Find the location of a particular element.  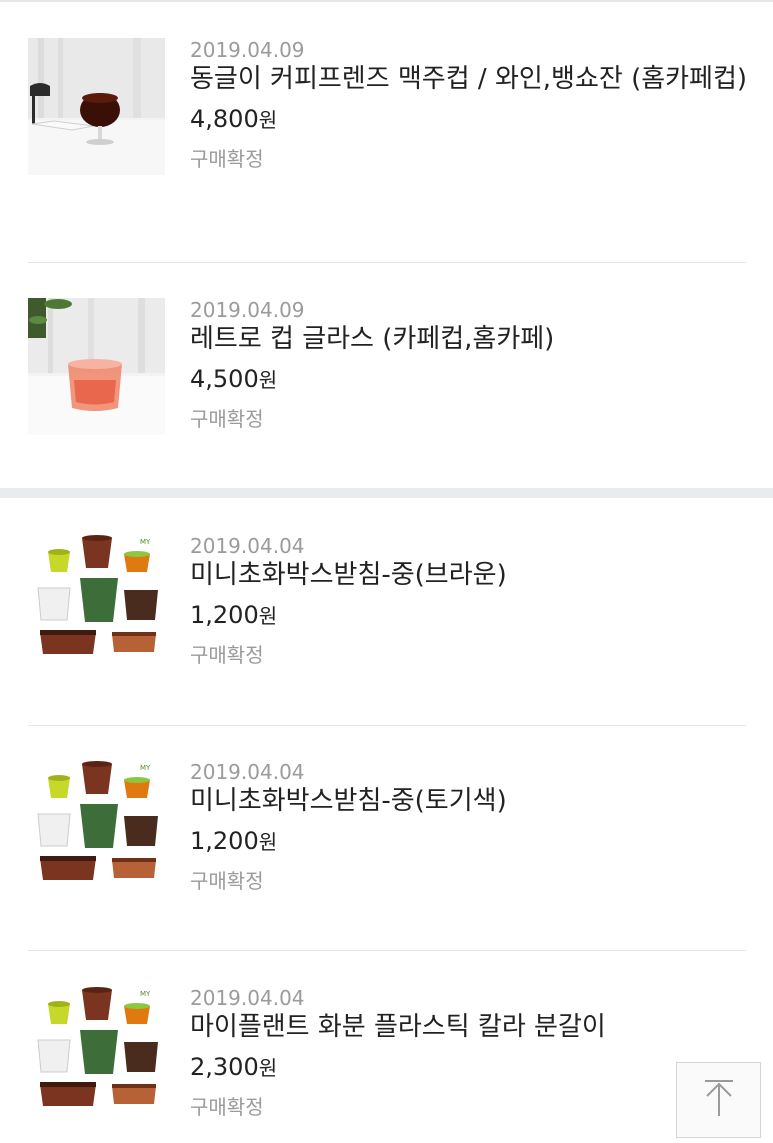

scroll-to-top-button is located at coordinates (718, 1100).